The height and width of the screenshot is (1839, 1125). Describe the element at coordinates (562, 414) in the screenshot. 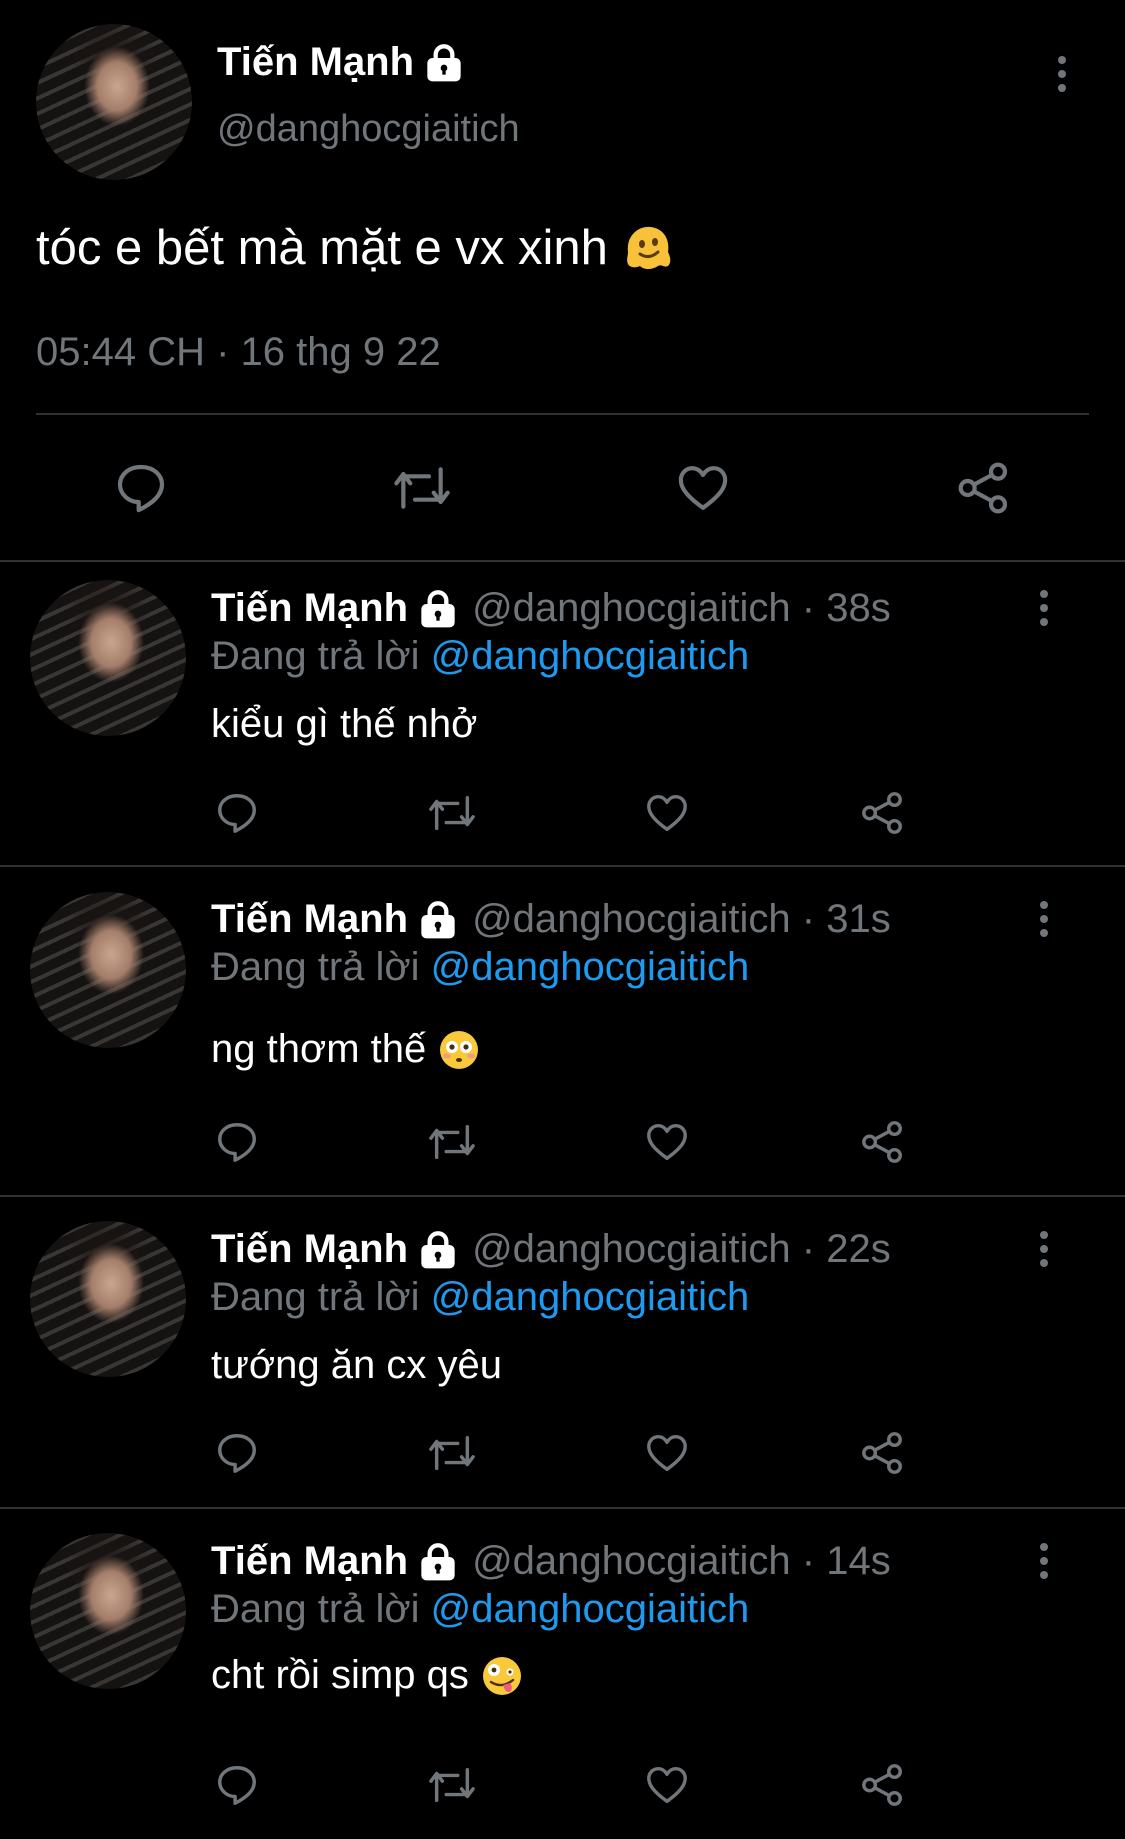

I see `divider` at that location.